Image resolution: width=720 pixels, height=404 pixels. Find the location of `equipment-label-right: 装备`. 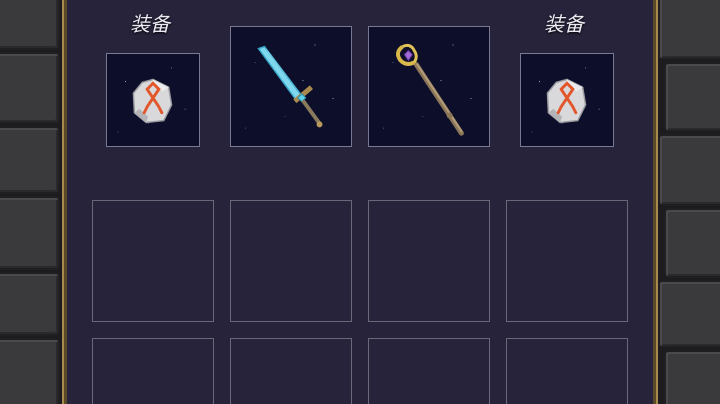

equipment-label-right: 装备 is located at coordinates (564, 24).